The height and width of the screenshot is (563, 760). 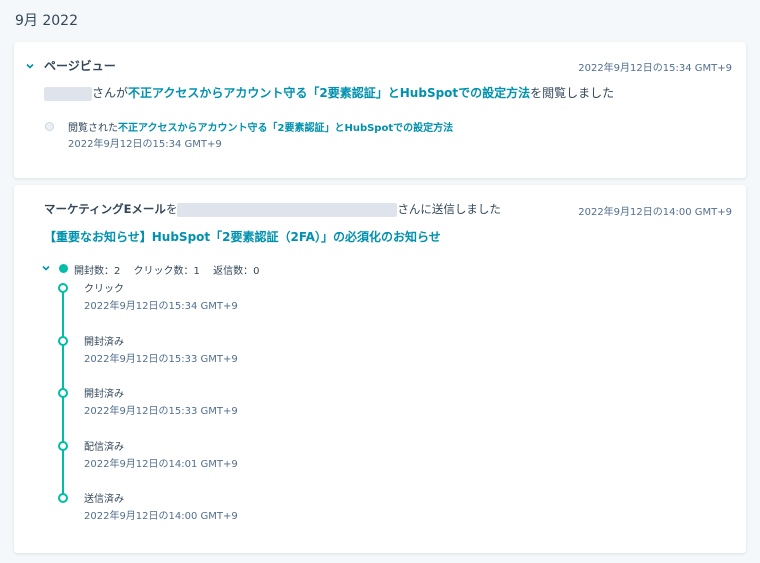 What do you see at coordinates (104, 289) in the screenshot?
I see `timeline-event-label: クリック` at bounding box center [104, 289].